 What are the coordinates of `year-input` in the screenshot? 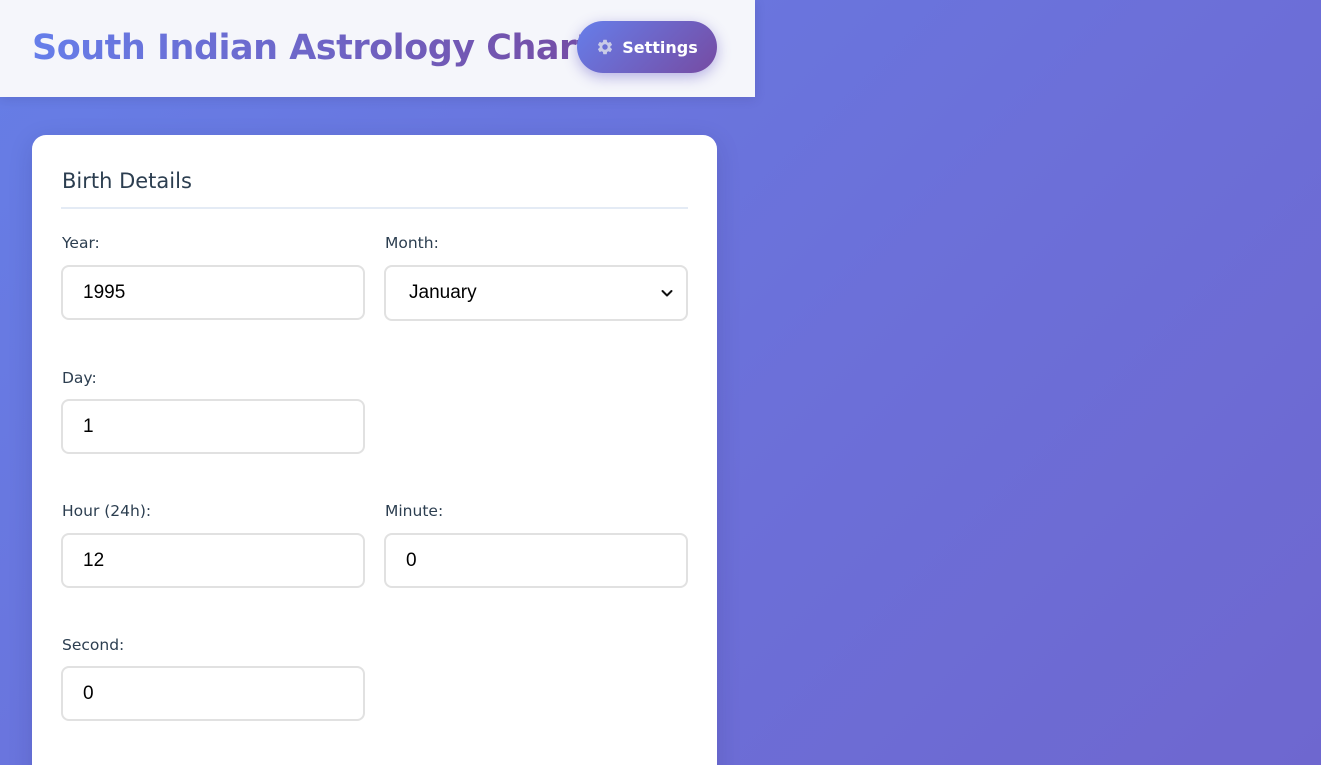 It's located at (213, 292).